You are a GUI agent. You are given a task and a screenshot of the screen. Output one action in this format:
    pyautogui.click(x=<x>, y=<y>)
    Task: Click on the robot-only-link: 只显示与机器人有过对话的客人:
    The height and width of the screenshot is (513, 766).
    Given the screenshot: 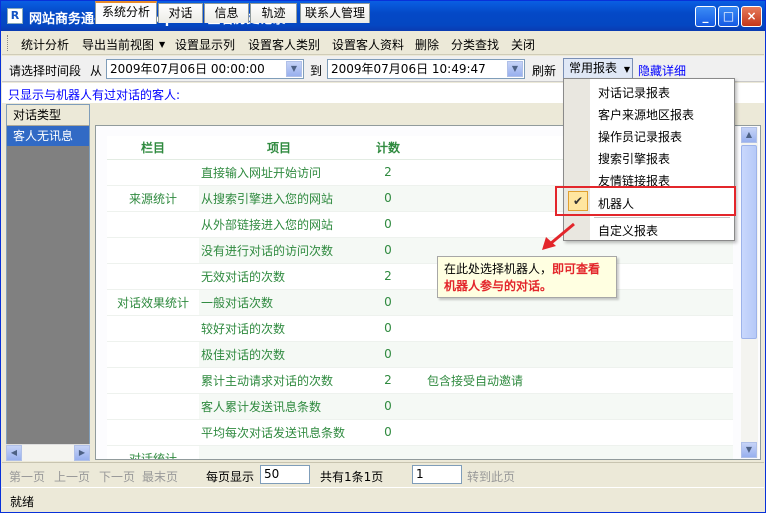 What is the action you would take?
    pyautogui.click(x=94, y=94)
    